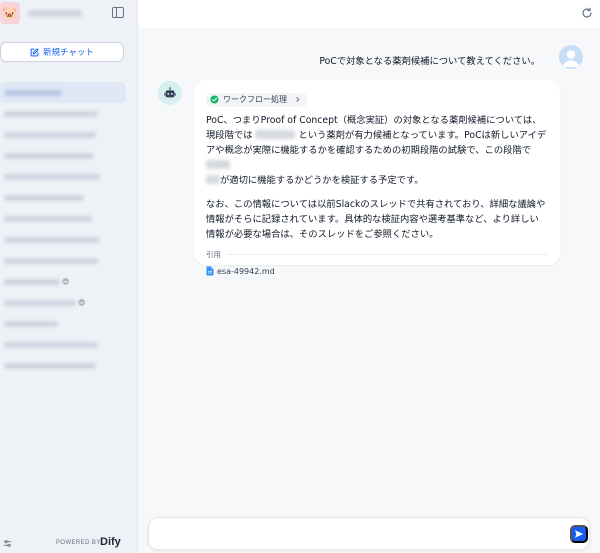 This screenshot has width=600, height=553. I want to click on user-icon, so click(571, 58).